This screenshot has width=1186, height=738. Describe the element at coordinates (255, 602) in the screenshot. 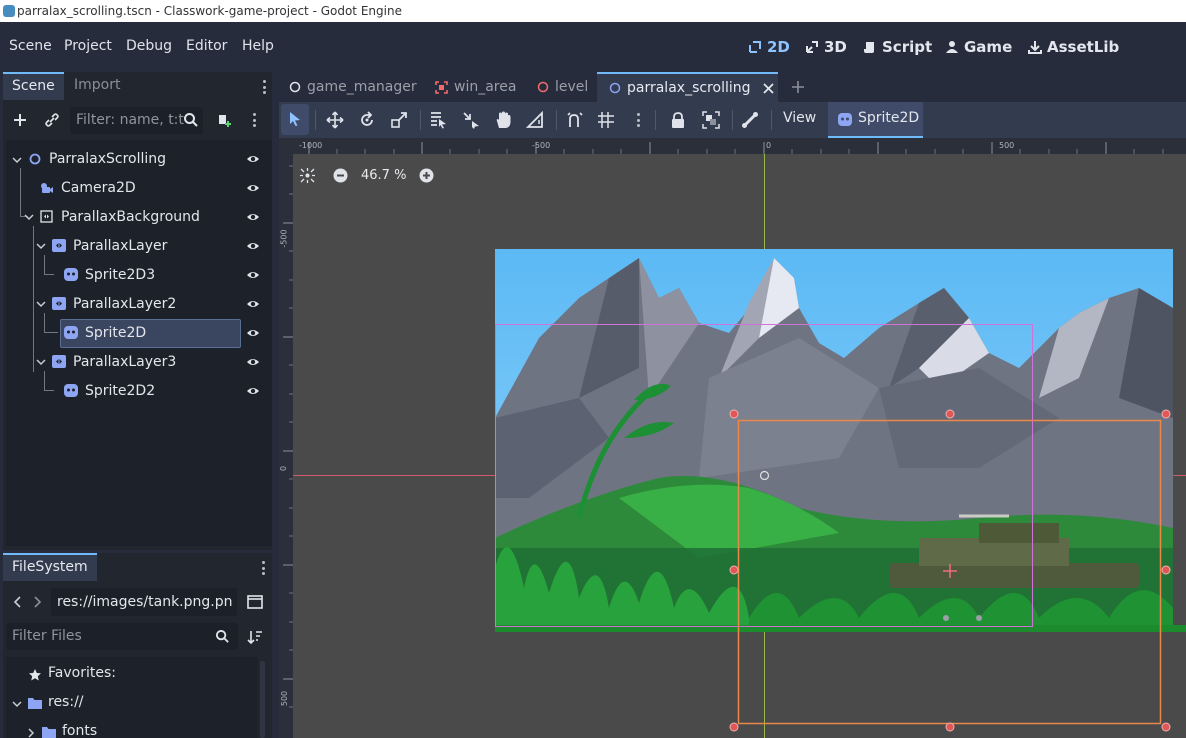

I see `split-view-icon` at that location.